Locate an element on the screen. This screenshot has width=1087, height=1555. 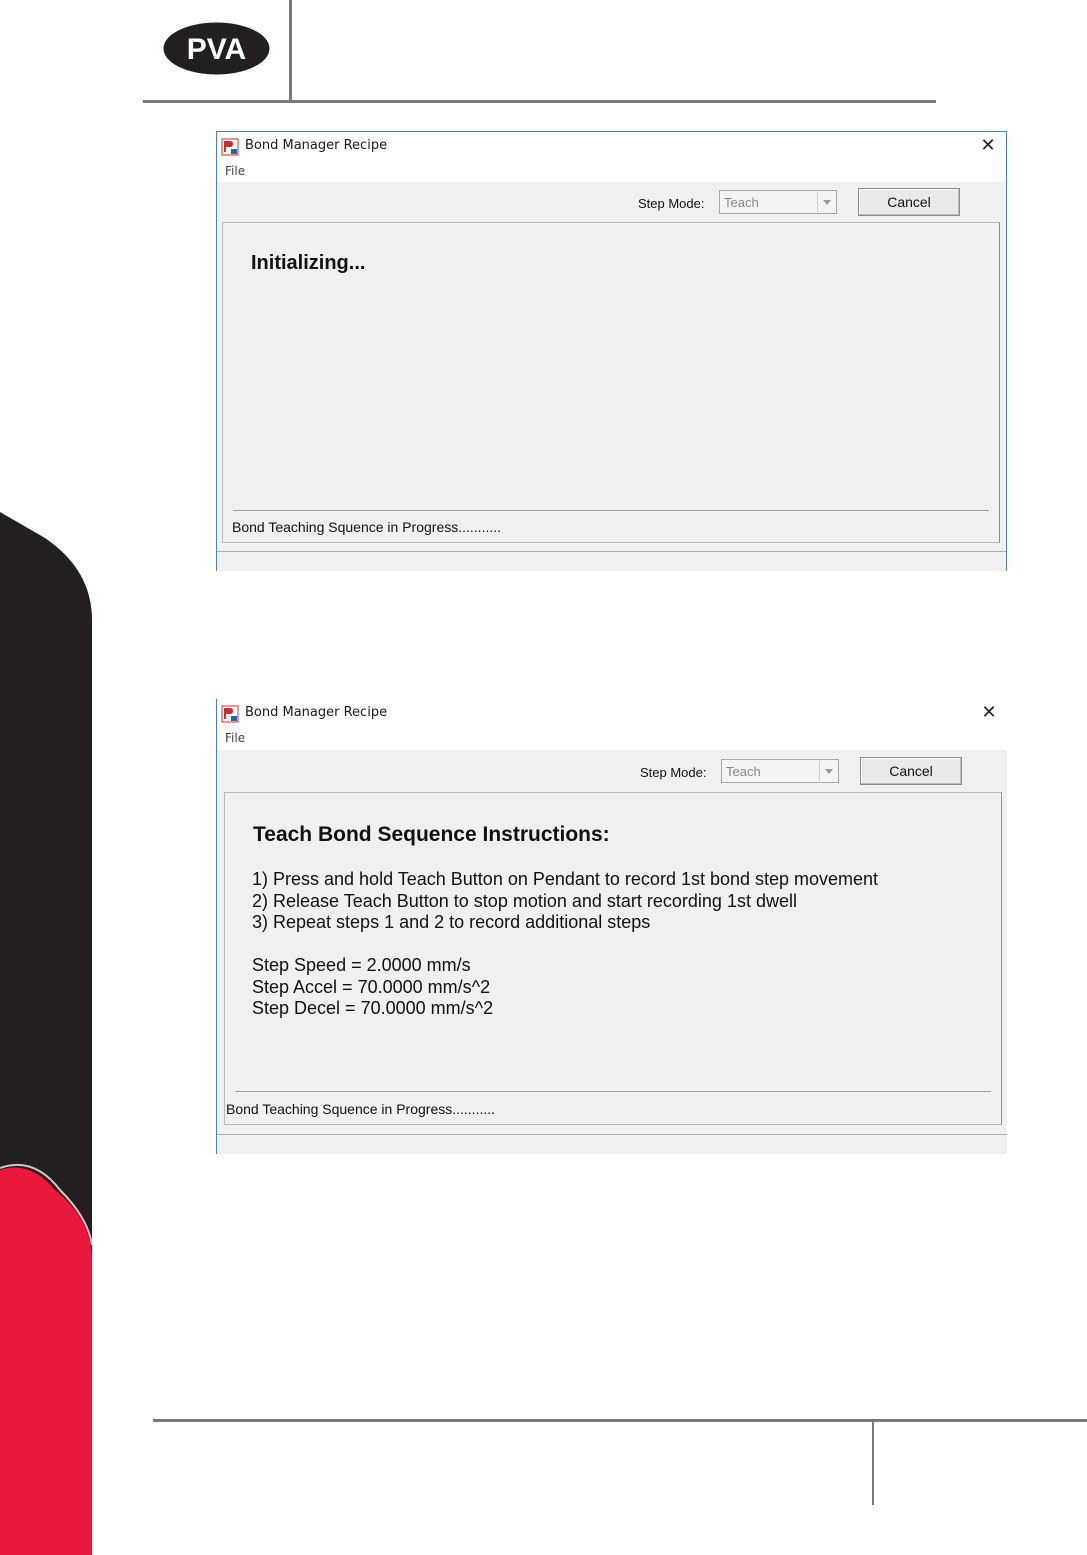
instructions-heading: Teach Bond Sequence Instructions: is located at coordinates (431, 834).